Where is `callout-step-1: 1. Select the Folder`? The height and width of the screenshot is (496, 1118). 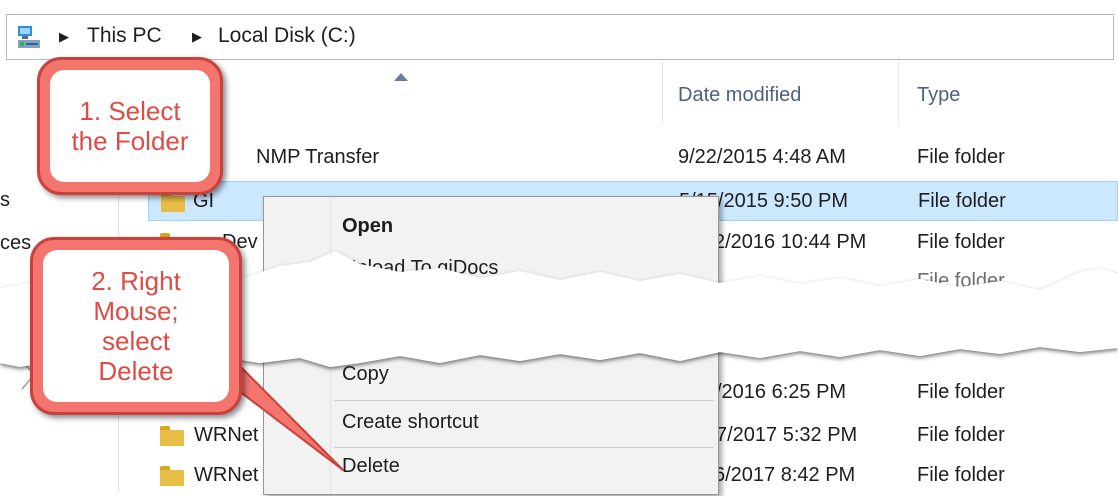 callout-step-1: 1. Select the Folder is located at coordinates (130, 126).